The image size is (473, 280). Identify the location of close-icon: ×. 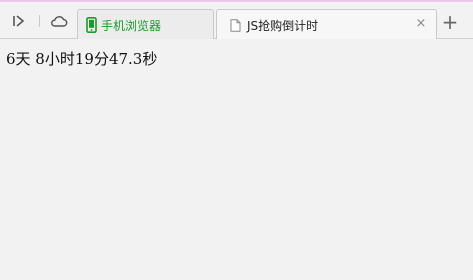
(421, 23).